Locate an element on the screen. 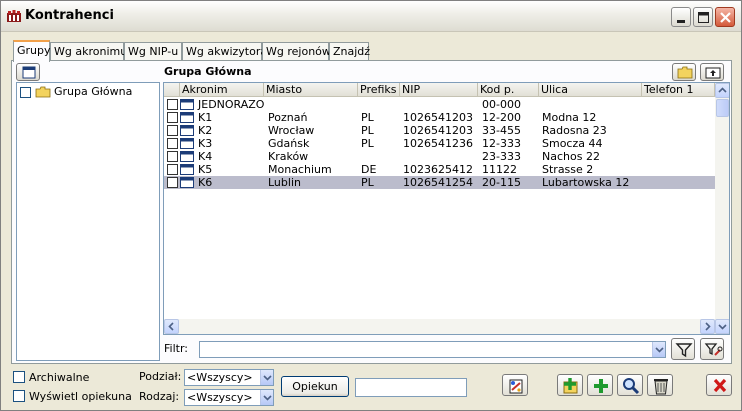  cell-miasto is located at coordinates (312, 104).